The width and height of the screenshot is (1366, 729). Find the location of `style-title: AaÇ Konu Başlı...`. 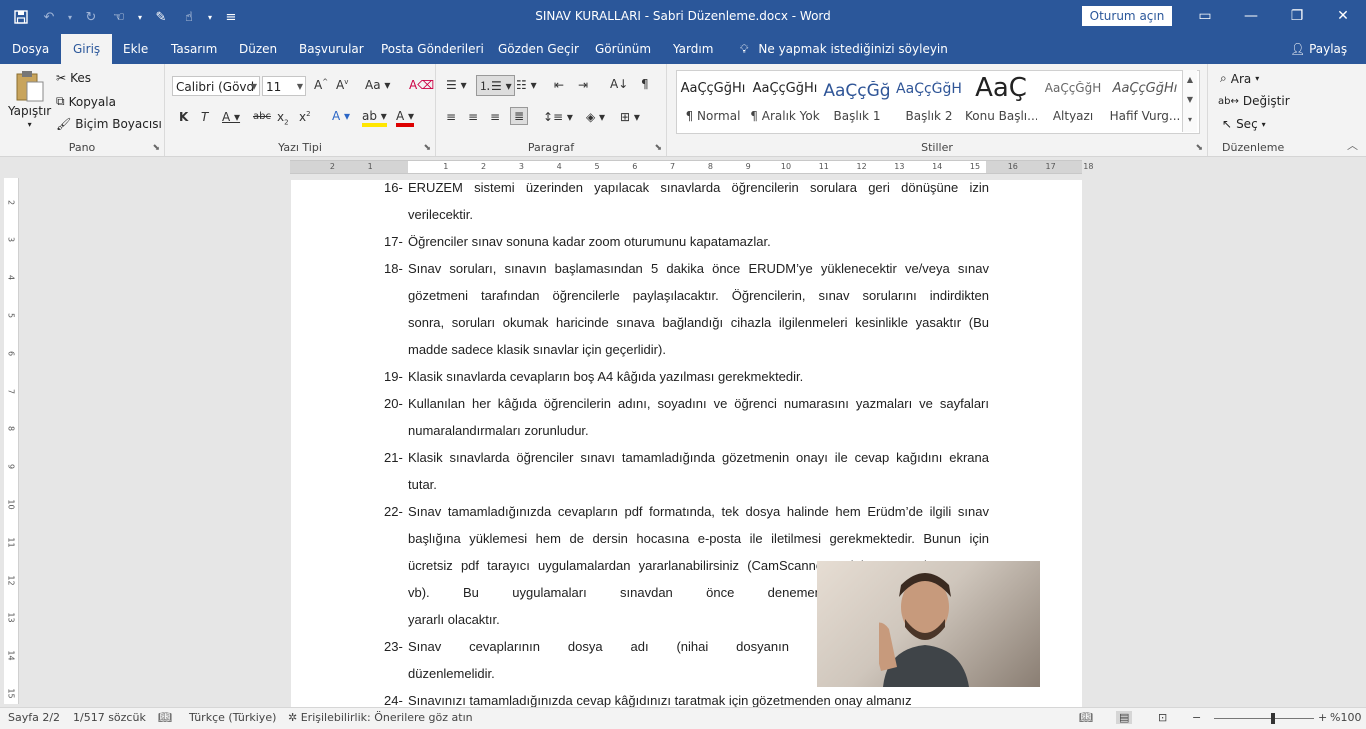

style-title: AaÇ Konu Başlı... is located at coordinates (1001, 101).